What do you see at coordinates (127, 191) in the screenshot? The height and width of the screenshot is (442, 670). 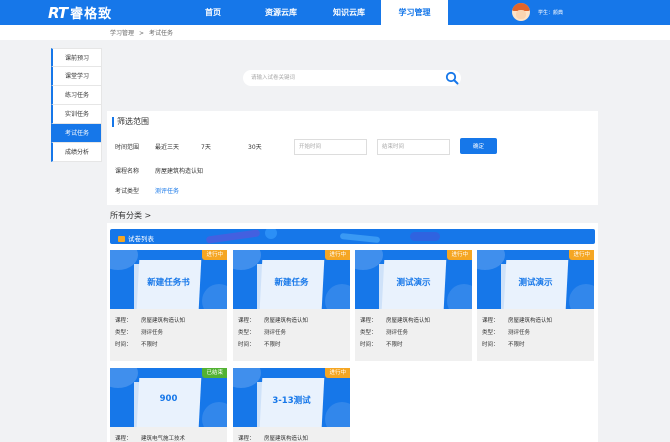 I see `exam-type-label: 考试类型` at bounding box center [127, 191].